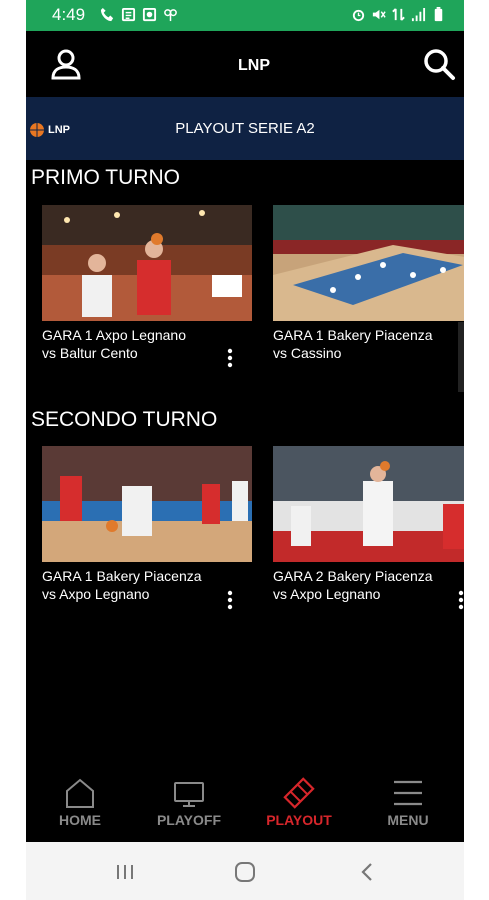 The image size is (489, 900). Describe the element at coordinates (307, 353) in the screenshot. I see `video-title-line2: vs Cassino` at that location.